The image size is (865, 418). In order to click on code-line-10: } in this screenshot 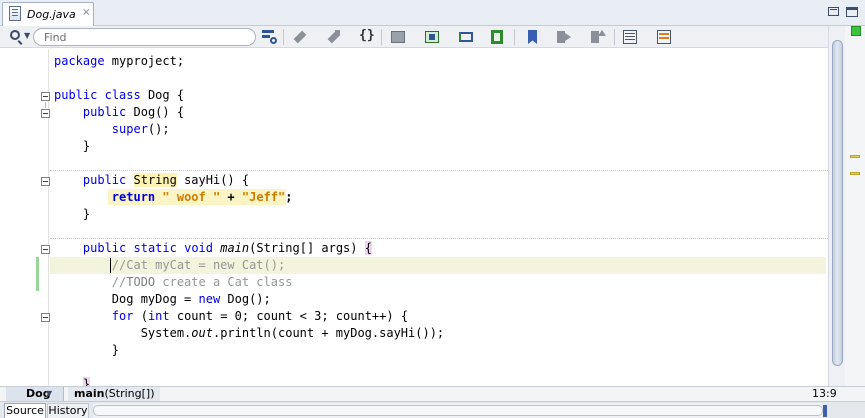, I will do `click(86, 214)`.